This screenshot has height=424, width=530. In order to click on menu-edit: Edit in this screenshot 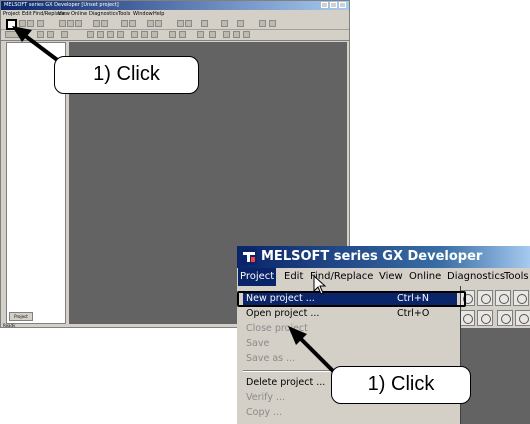, I will do `click(293, 277)`.